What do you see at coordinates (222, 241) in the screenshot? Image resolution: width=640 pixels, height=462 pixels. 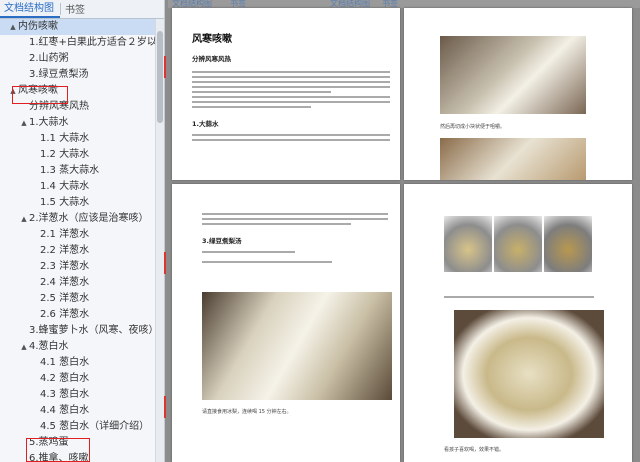 I see `section-heading: 3.绿豆煮梨汤` at bounding box center [222, 241].